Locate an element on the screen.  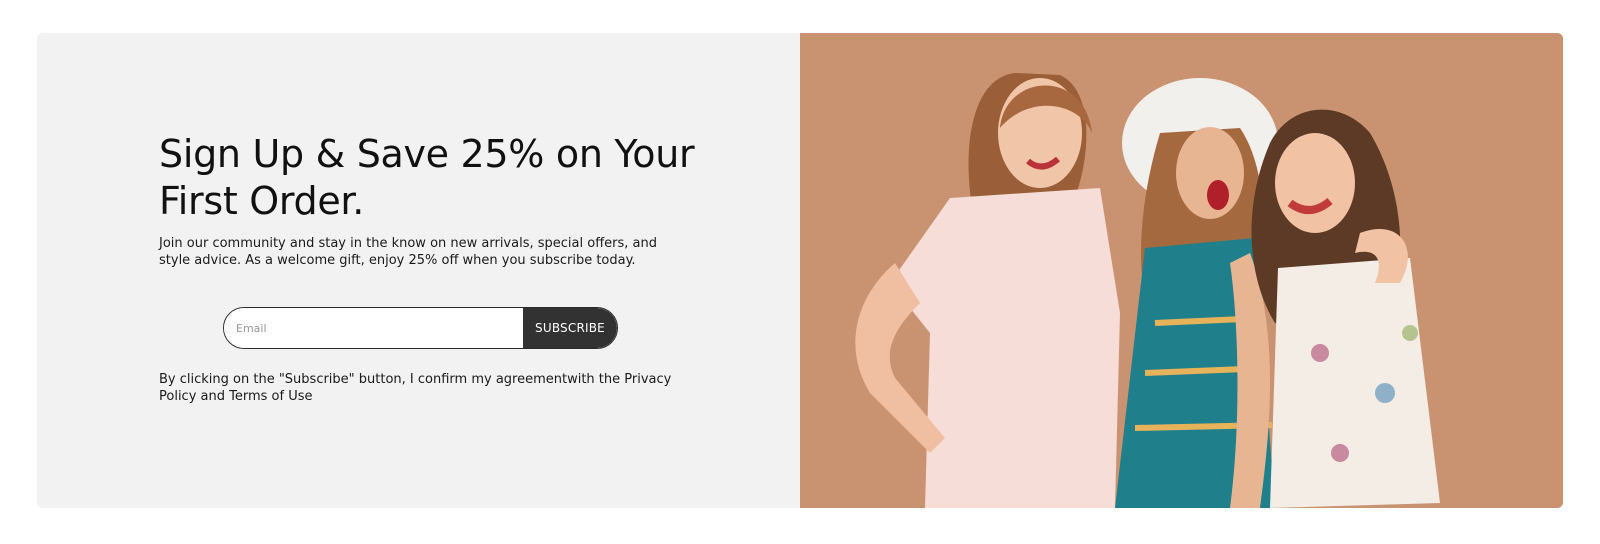
subscribe-button: SUBSCRIBE is located at coordinates (570, 328).